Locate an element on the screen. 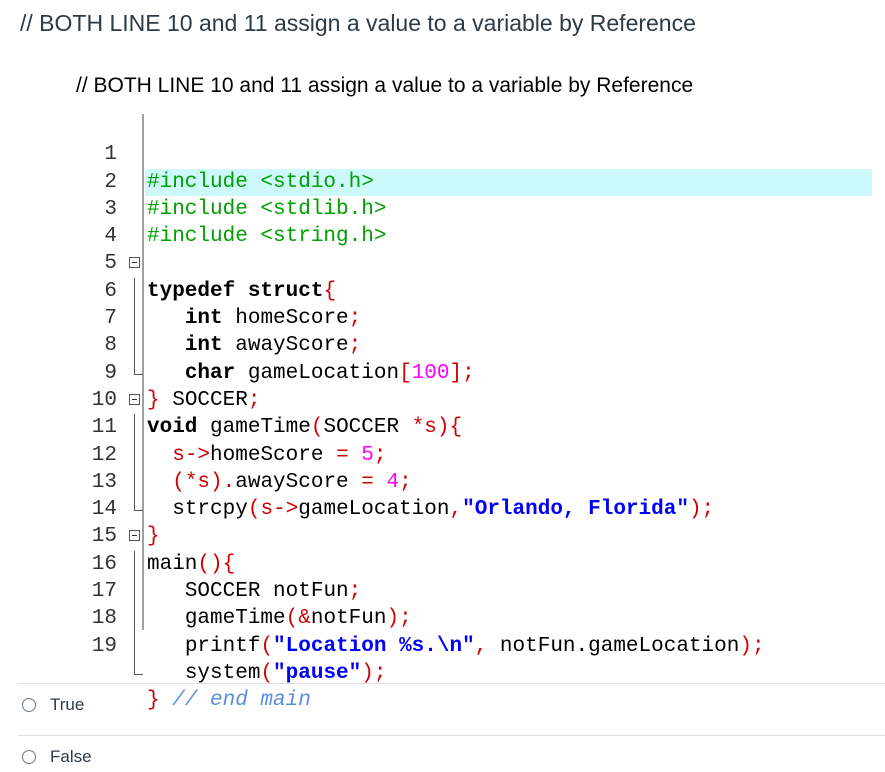  code-line-11: 11 (*s).awayScore = 4; is located at coordinates (473, 440).